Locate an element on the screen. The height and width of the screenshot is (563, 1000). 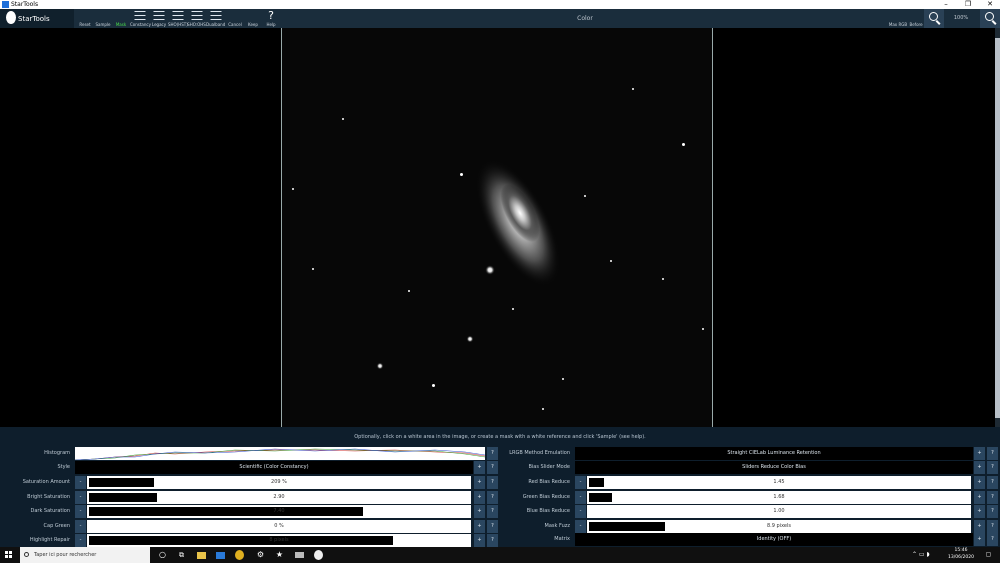
legacy-button: Legacy is located at coordinates (159, 18).